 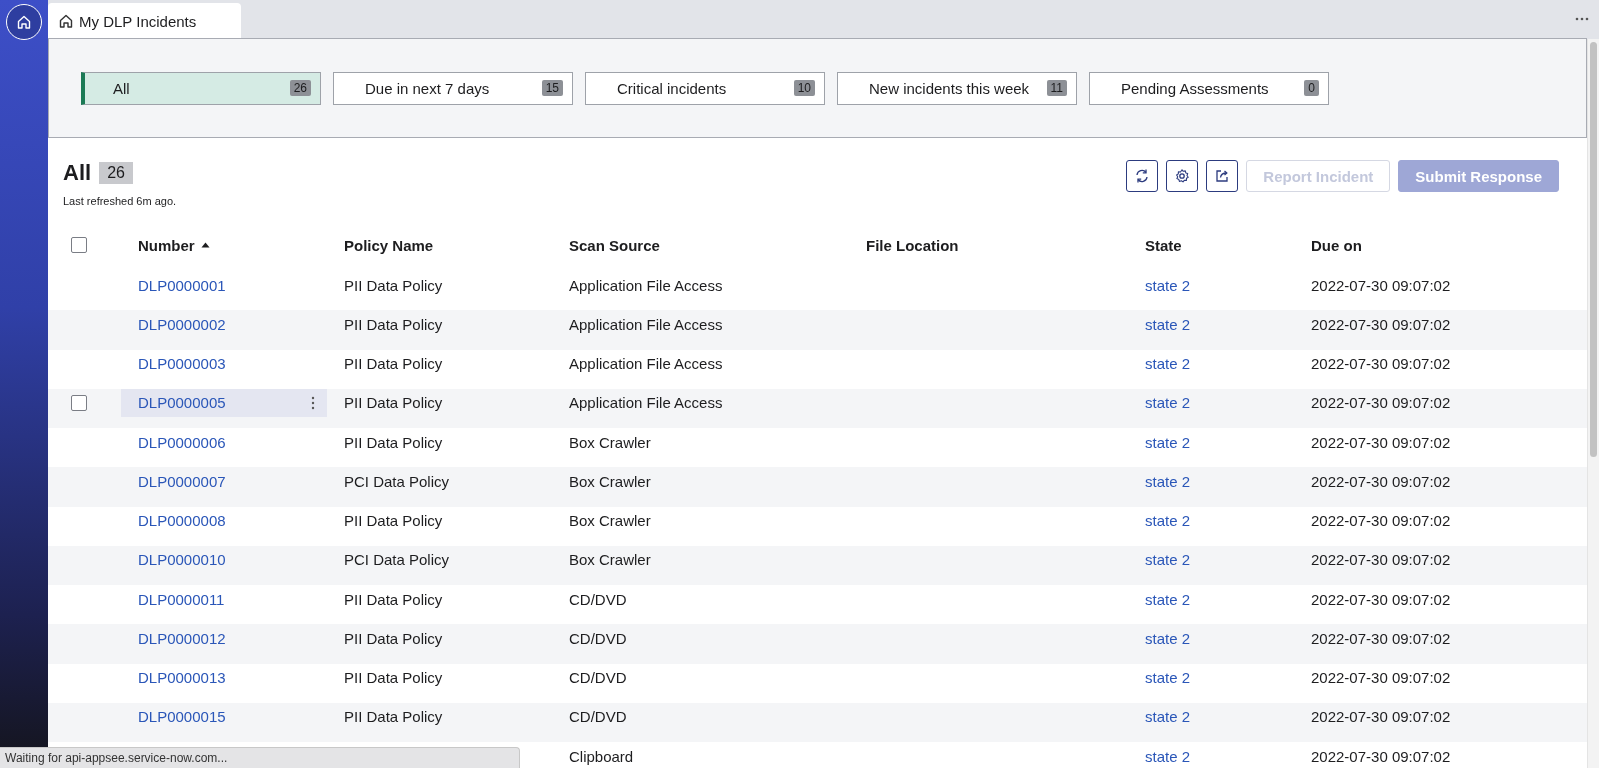 What do you see at coordinates (116, 173) in the screenshot?
I see `count-badge: 26` at bounding box center [116, 173].